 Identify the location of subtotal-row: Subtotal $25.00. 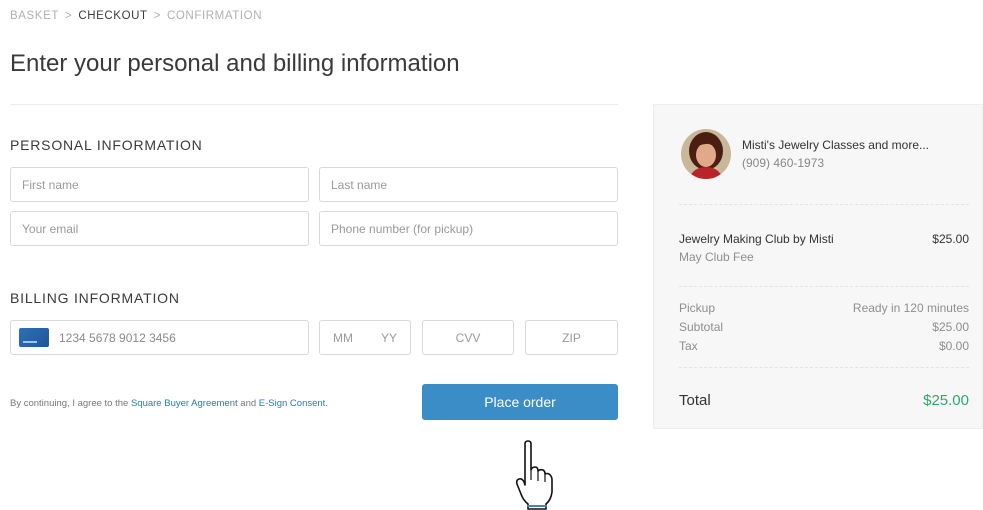
(824, 327).